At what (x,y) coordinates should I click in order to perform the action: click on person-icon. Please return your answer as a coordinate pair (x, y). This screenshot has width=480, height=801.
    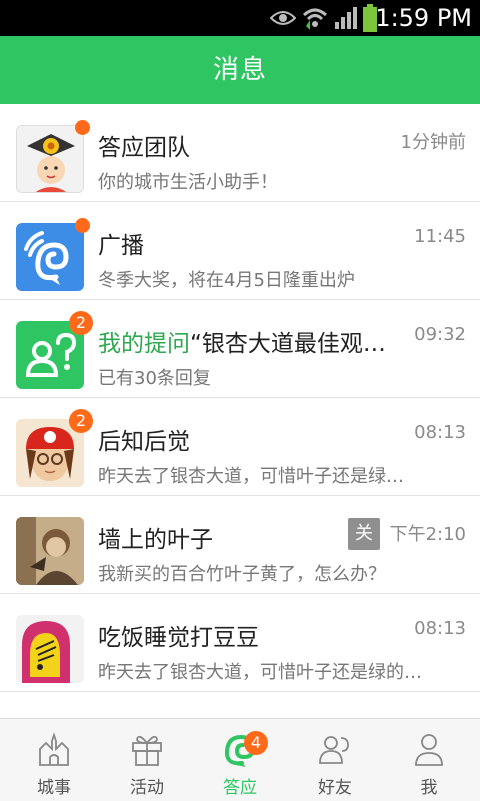
    Looking at the image, I should click on (429, 750).